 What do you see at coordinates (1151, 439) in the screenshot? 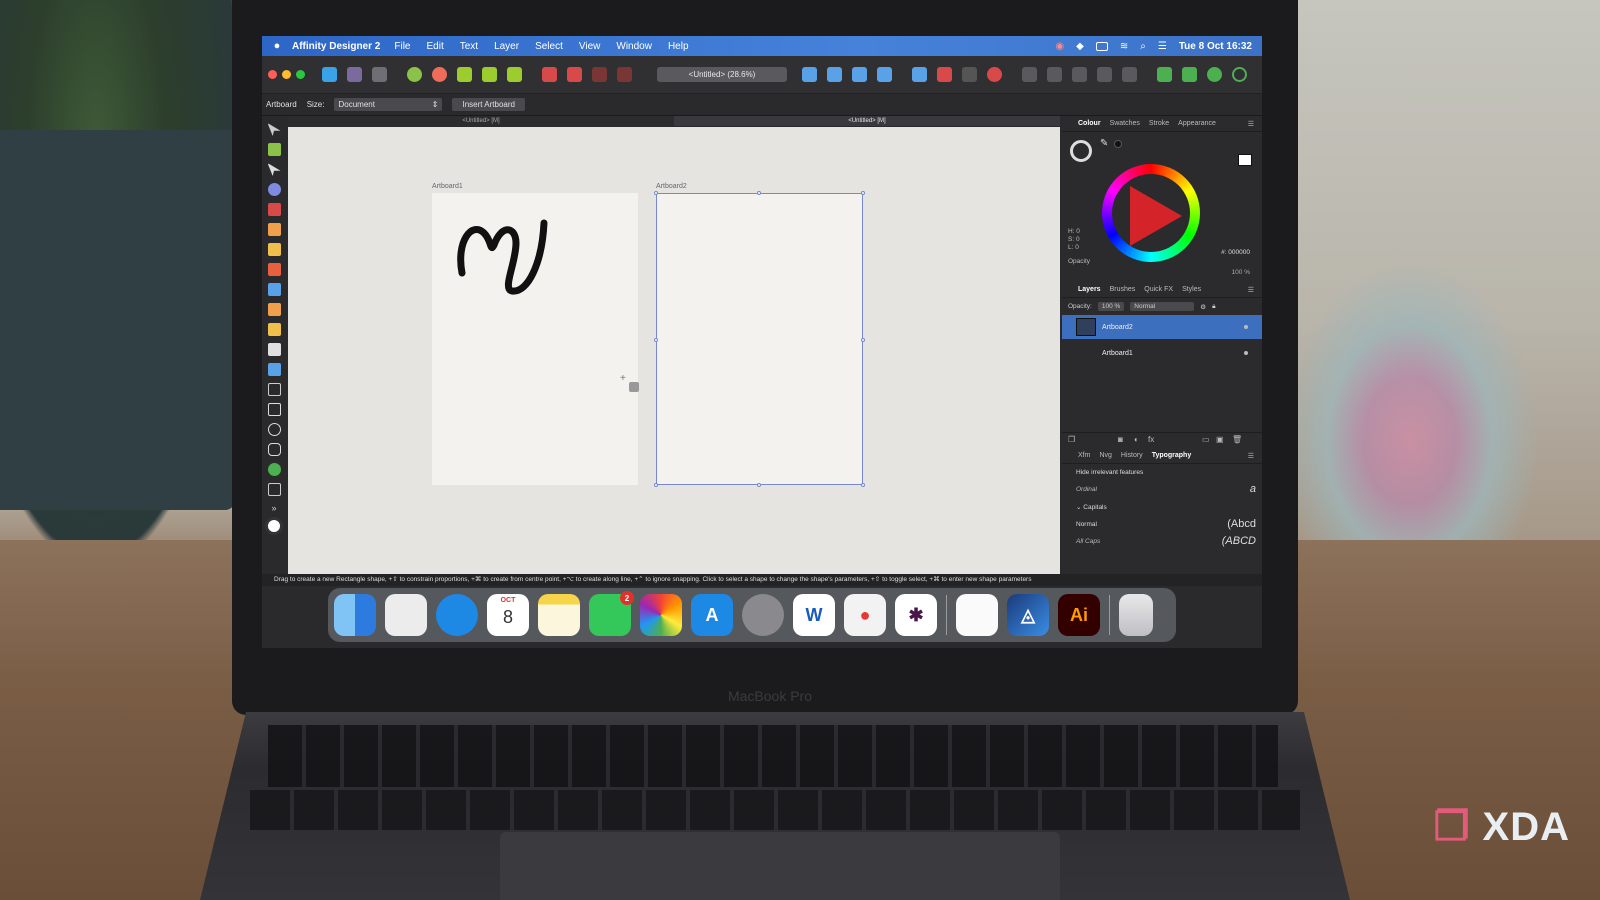
I see `fx-icon: fx` at bounding box center [1151, 439].